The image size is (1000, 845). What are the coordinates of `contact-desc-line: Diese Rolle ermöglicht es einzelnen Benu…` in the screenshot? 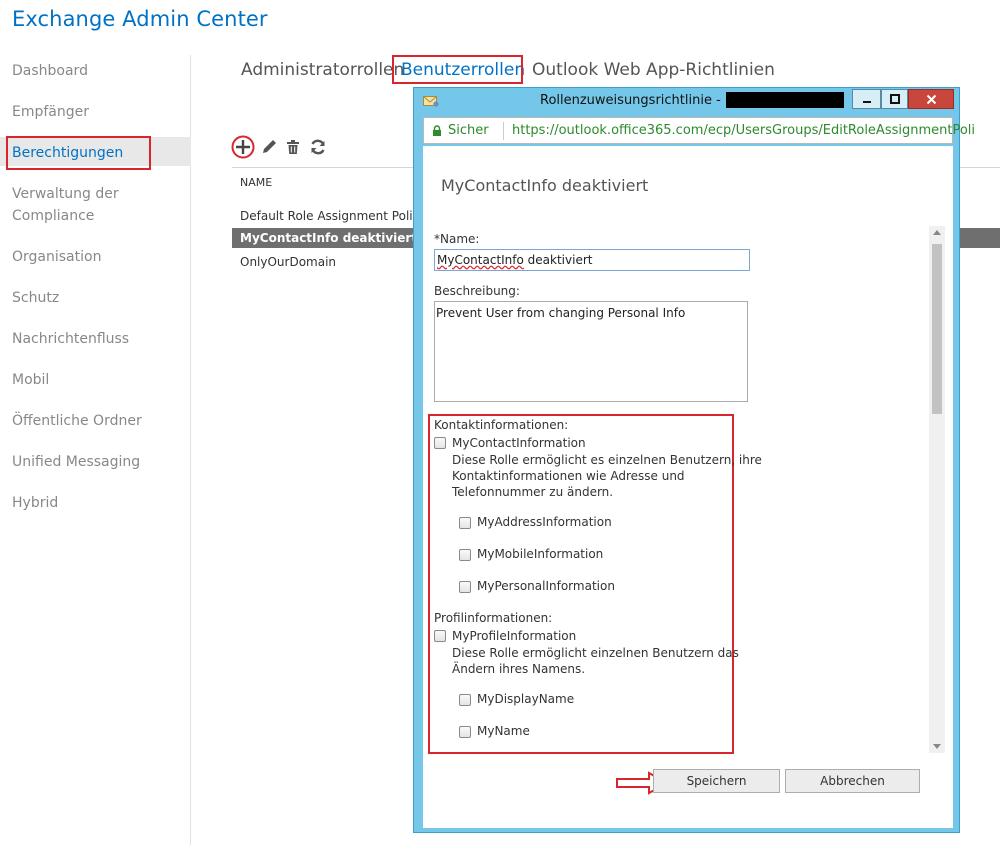 It's located at (607, 460).